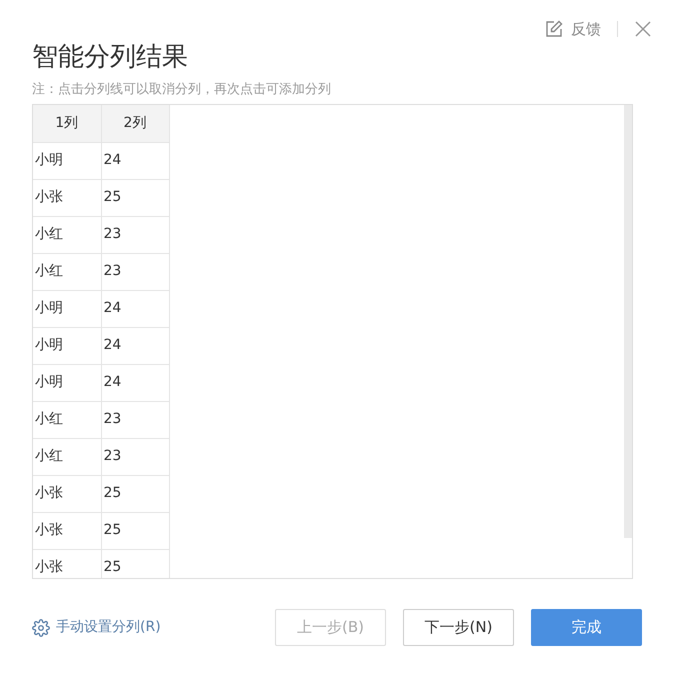 The width and height of the screenshot is (674, 689). I want to click on finish-button: 完成, so click(586, 627).